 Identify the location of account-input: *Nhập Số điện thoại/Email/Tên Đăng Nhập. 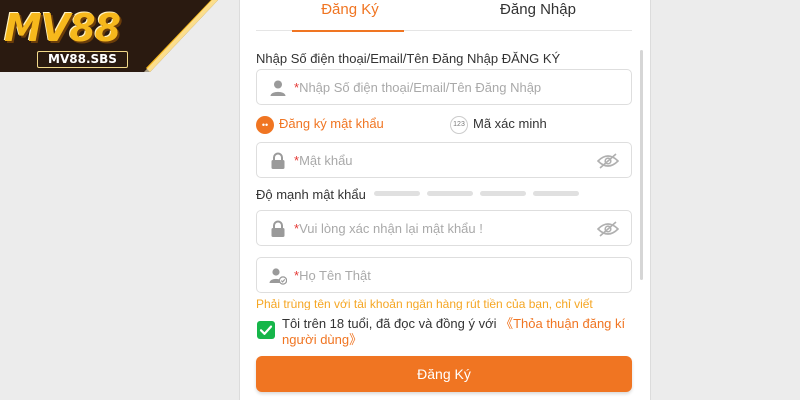
(444, 87).